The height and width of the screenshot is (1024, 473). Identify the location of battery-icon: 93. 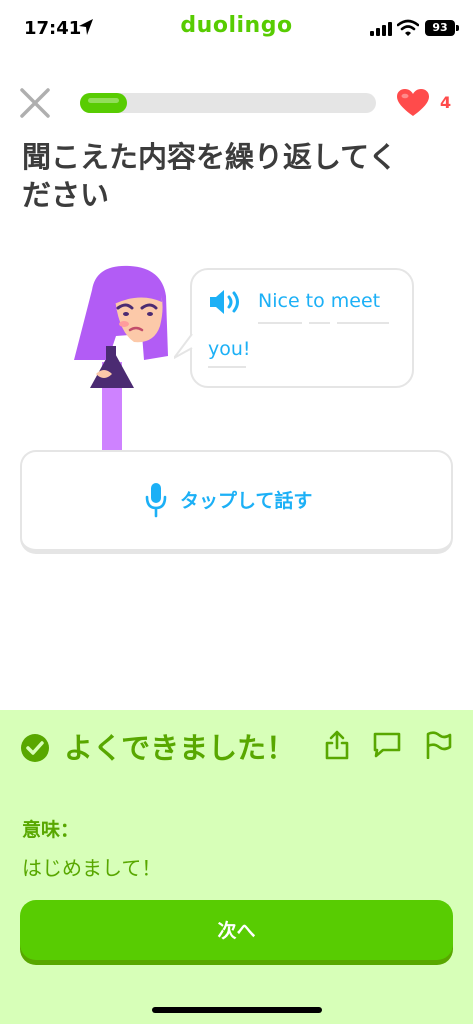
(440, 28).